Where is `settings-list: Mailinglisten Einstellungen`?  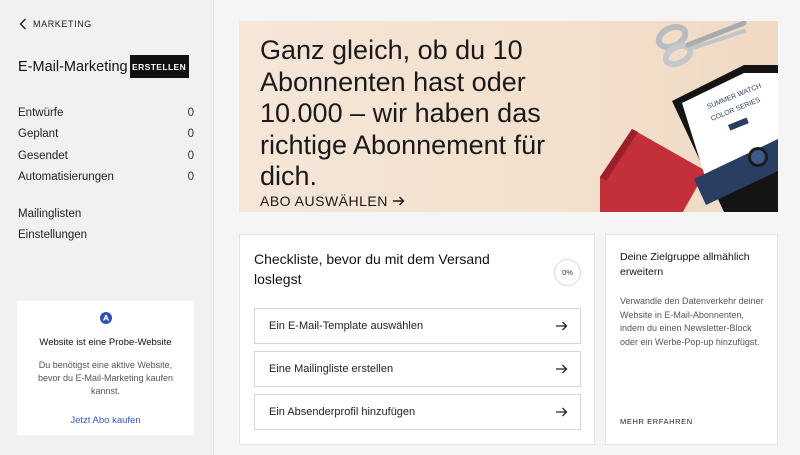
settings-list: Mailinglisten Einstellungen is located at coordinates (106, 224).